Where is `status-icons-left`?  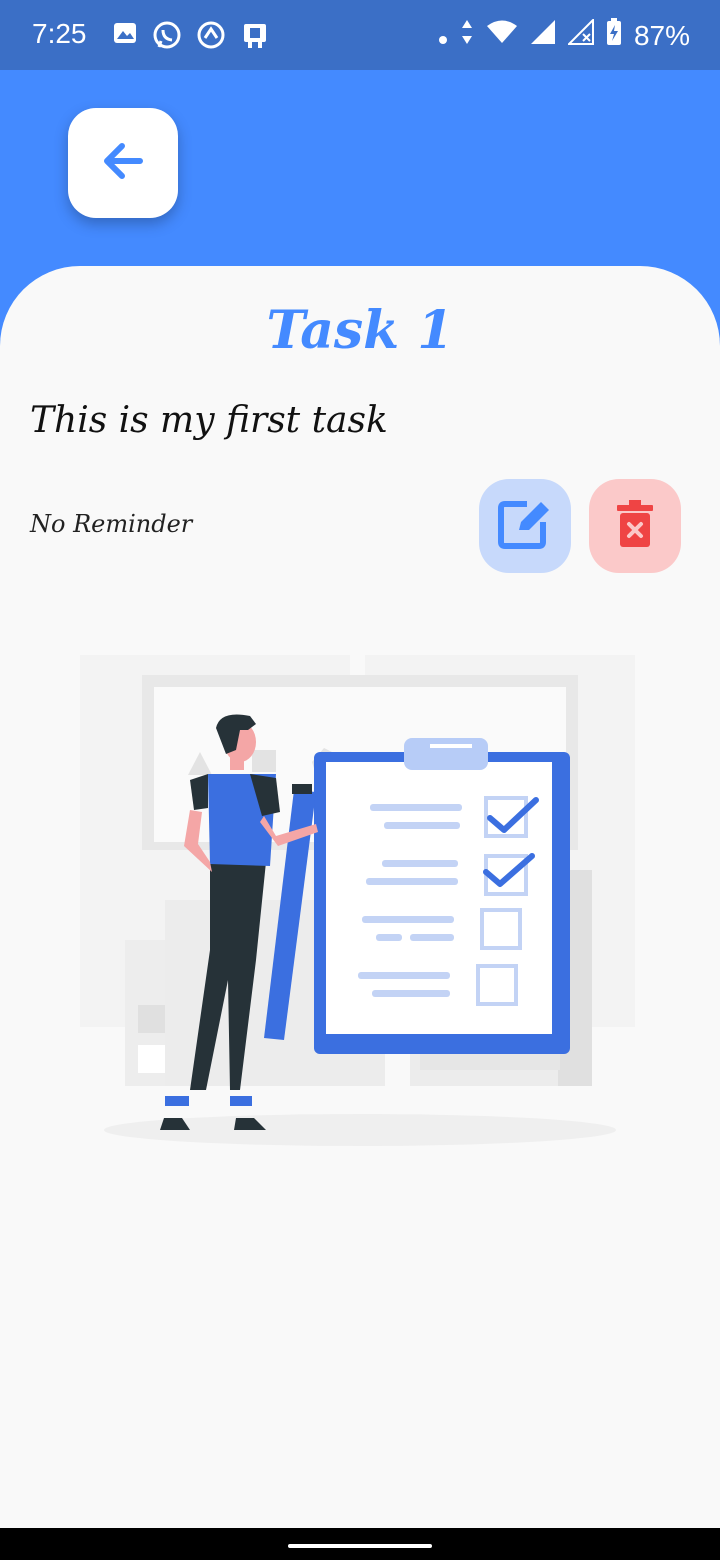 status-icons-left is located at coordinates (191, 37).